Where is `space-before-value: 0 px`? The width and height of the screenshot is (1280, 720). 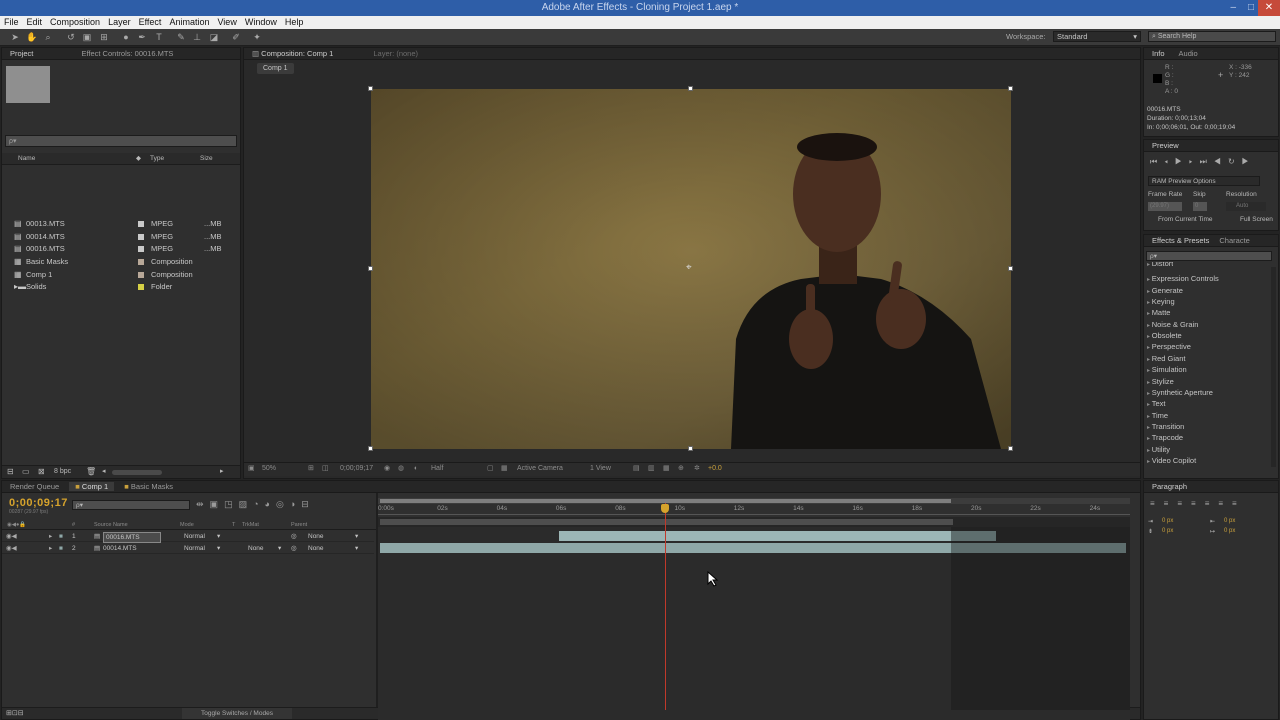 space-before-value: 0 px is located at coordinates (1167, 531).